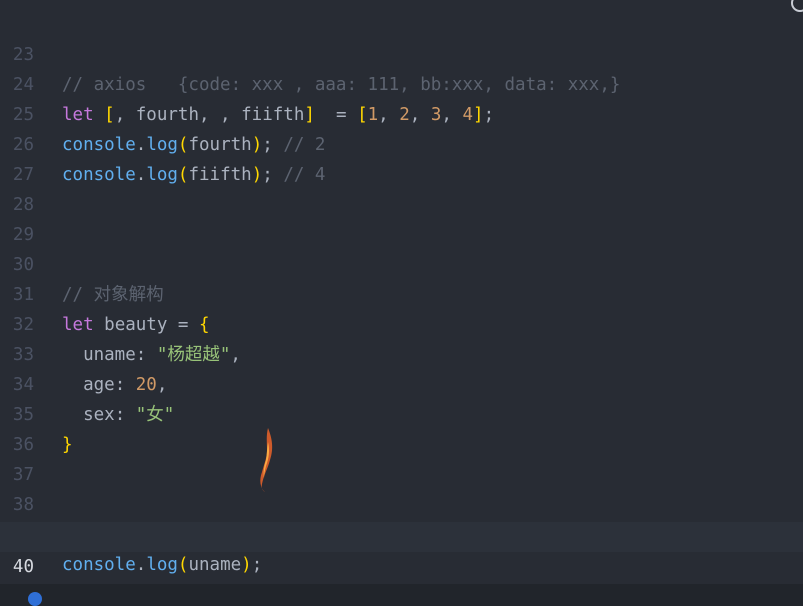  I want to click on status-indicator-icon, so click(35, 599).